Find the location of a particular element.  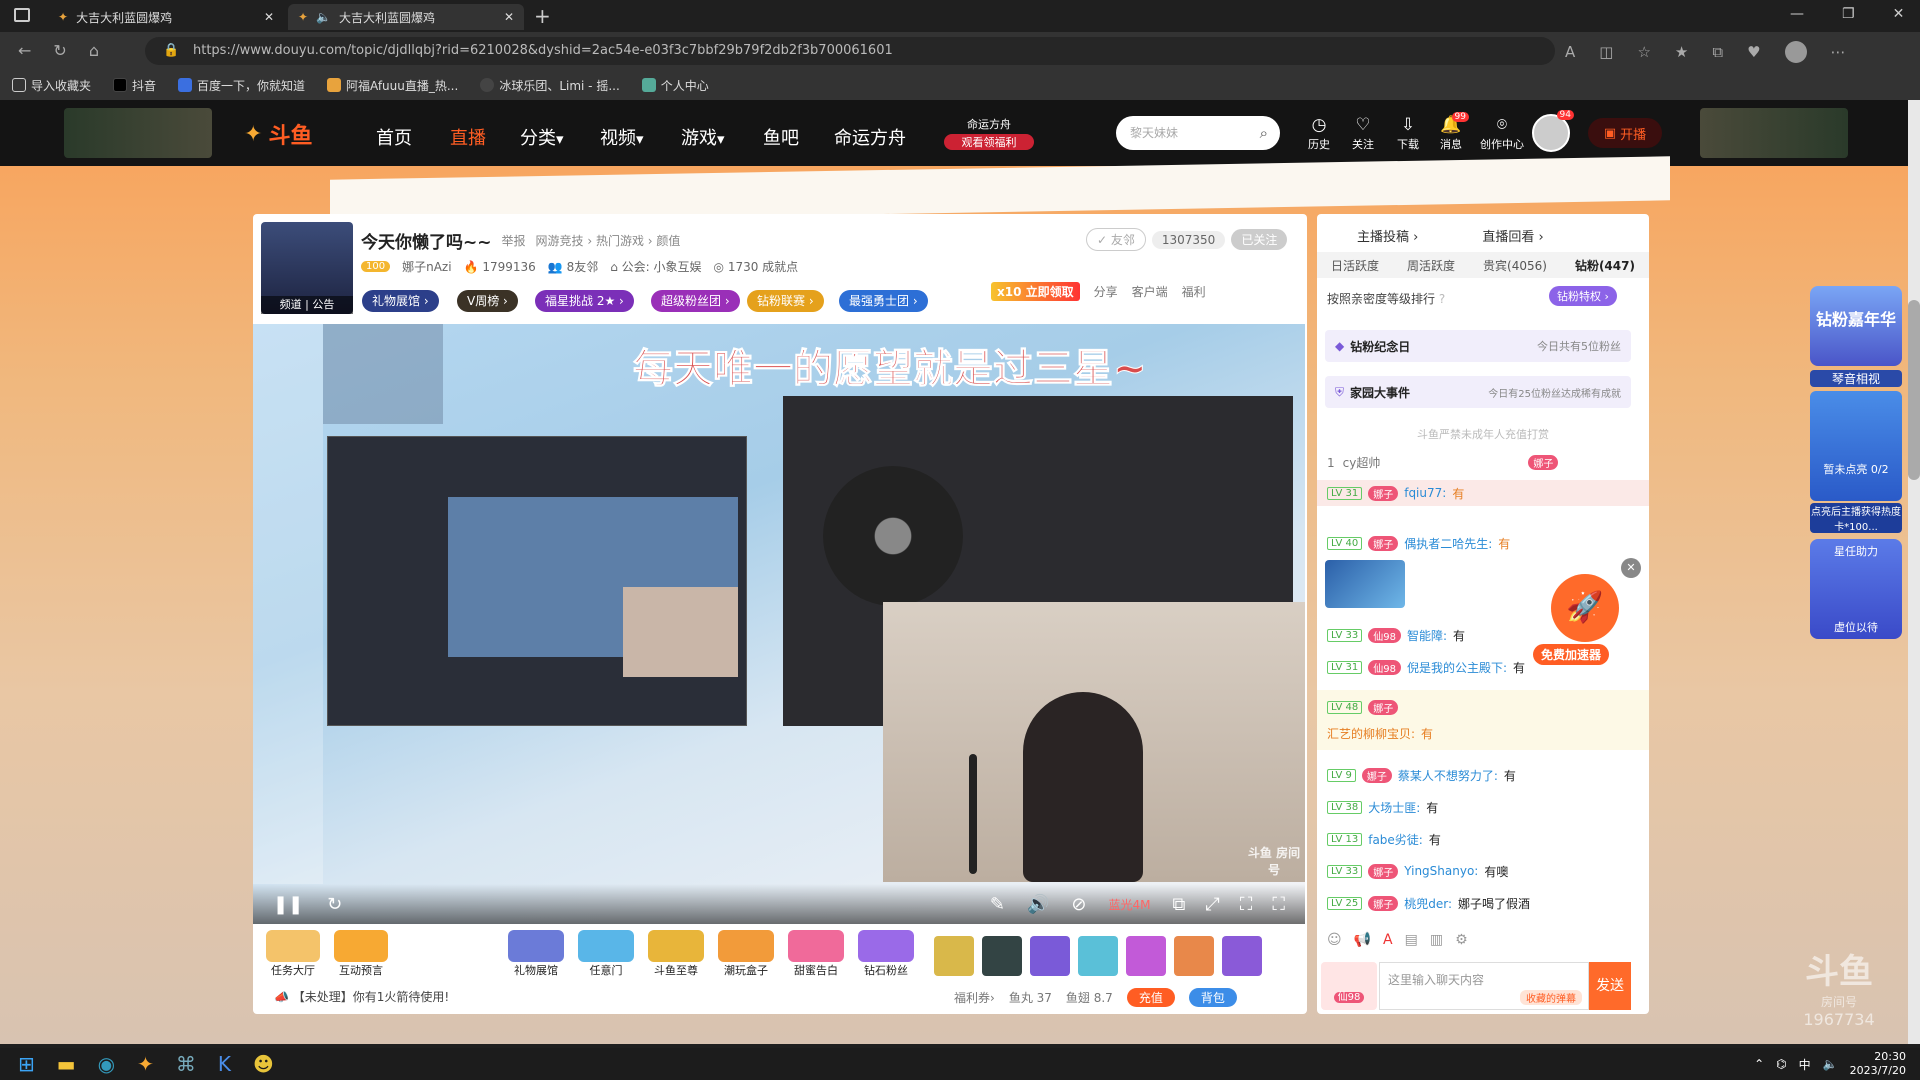

web-fullscreen-icon: ⛶ is located at coordinates (1246, 904).